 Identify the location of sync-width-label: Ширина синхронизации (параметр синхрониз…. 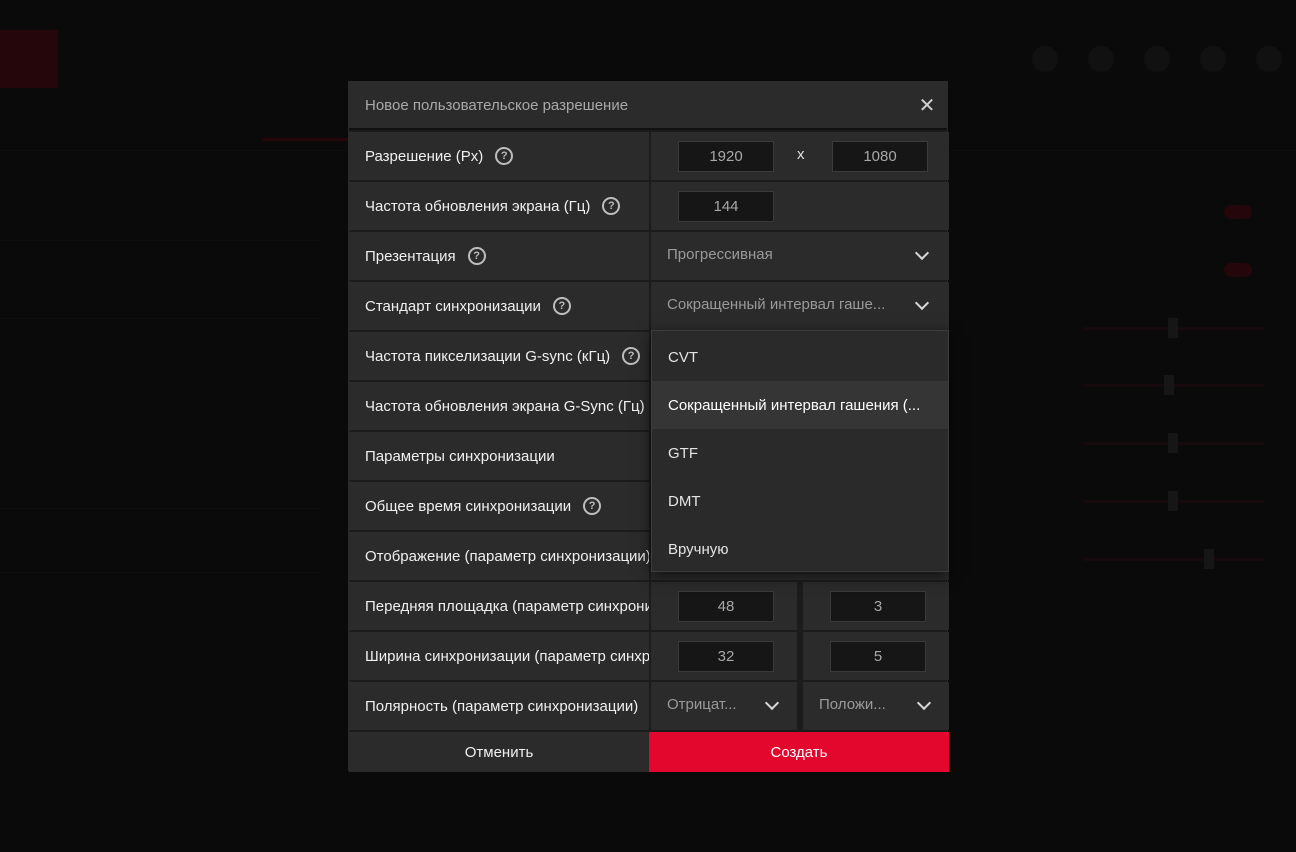
(507, 656).